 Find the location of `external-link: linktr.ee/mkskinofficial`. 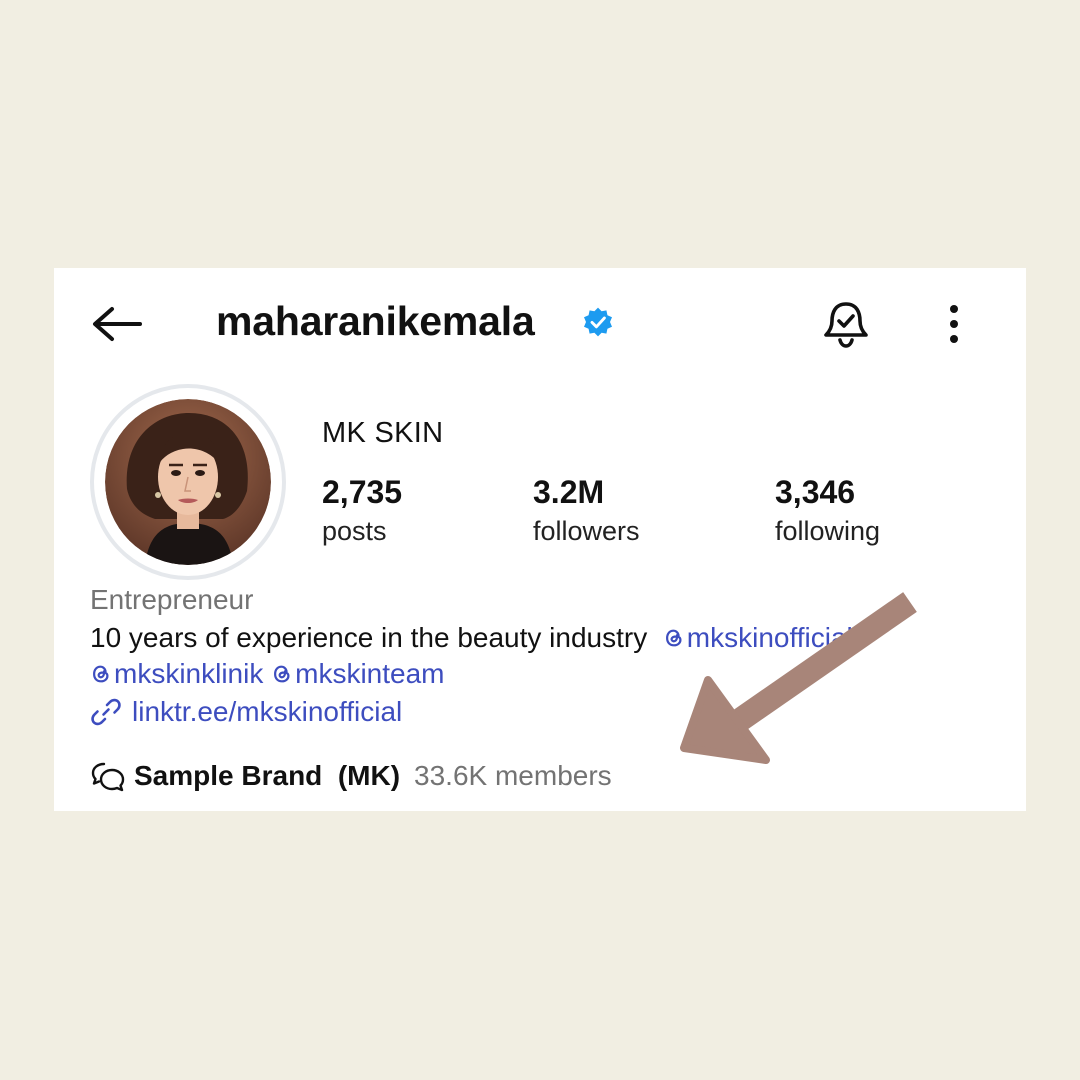

external-link: linktr.ee/mkskinofficial is located at coordinates (246, 712).